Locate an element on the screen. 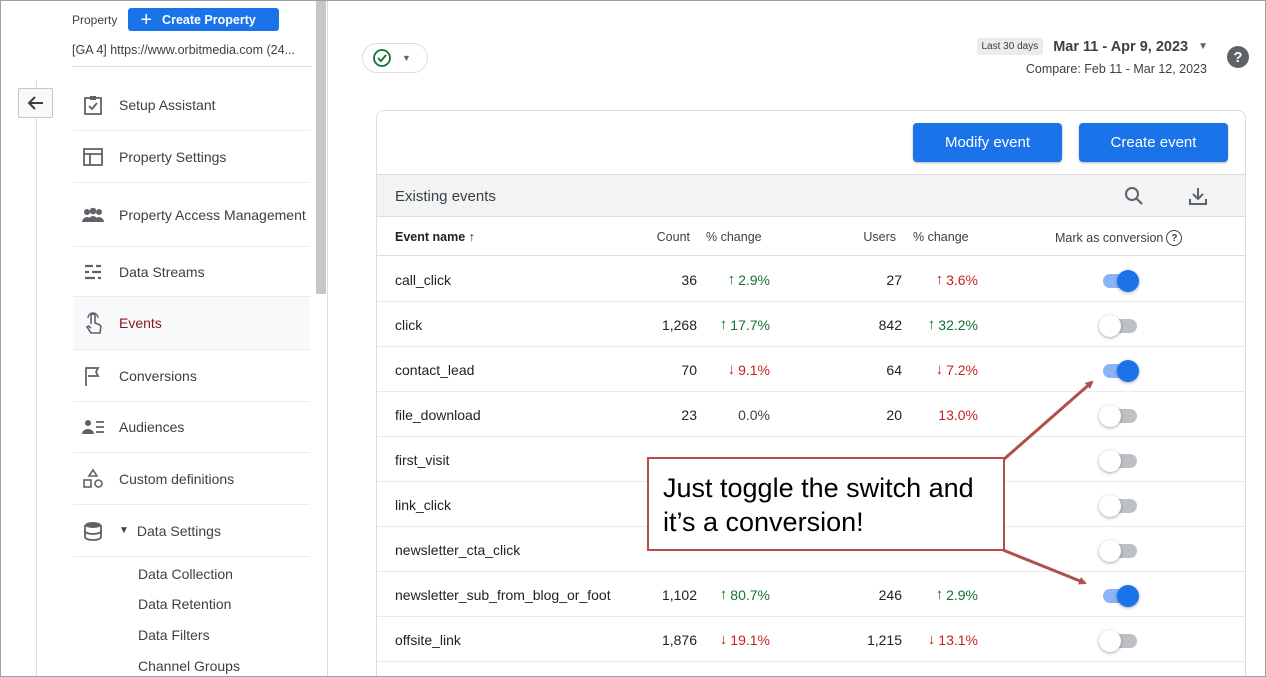 The height and width of the screenshot is (677, 1266). sidebar-item-data-streams: Data Streams is located at coordinates (191, 272).